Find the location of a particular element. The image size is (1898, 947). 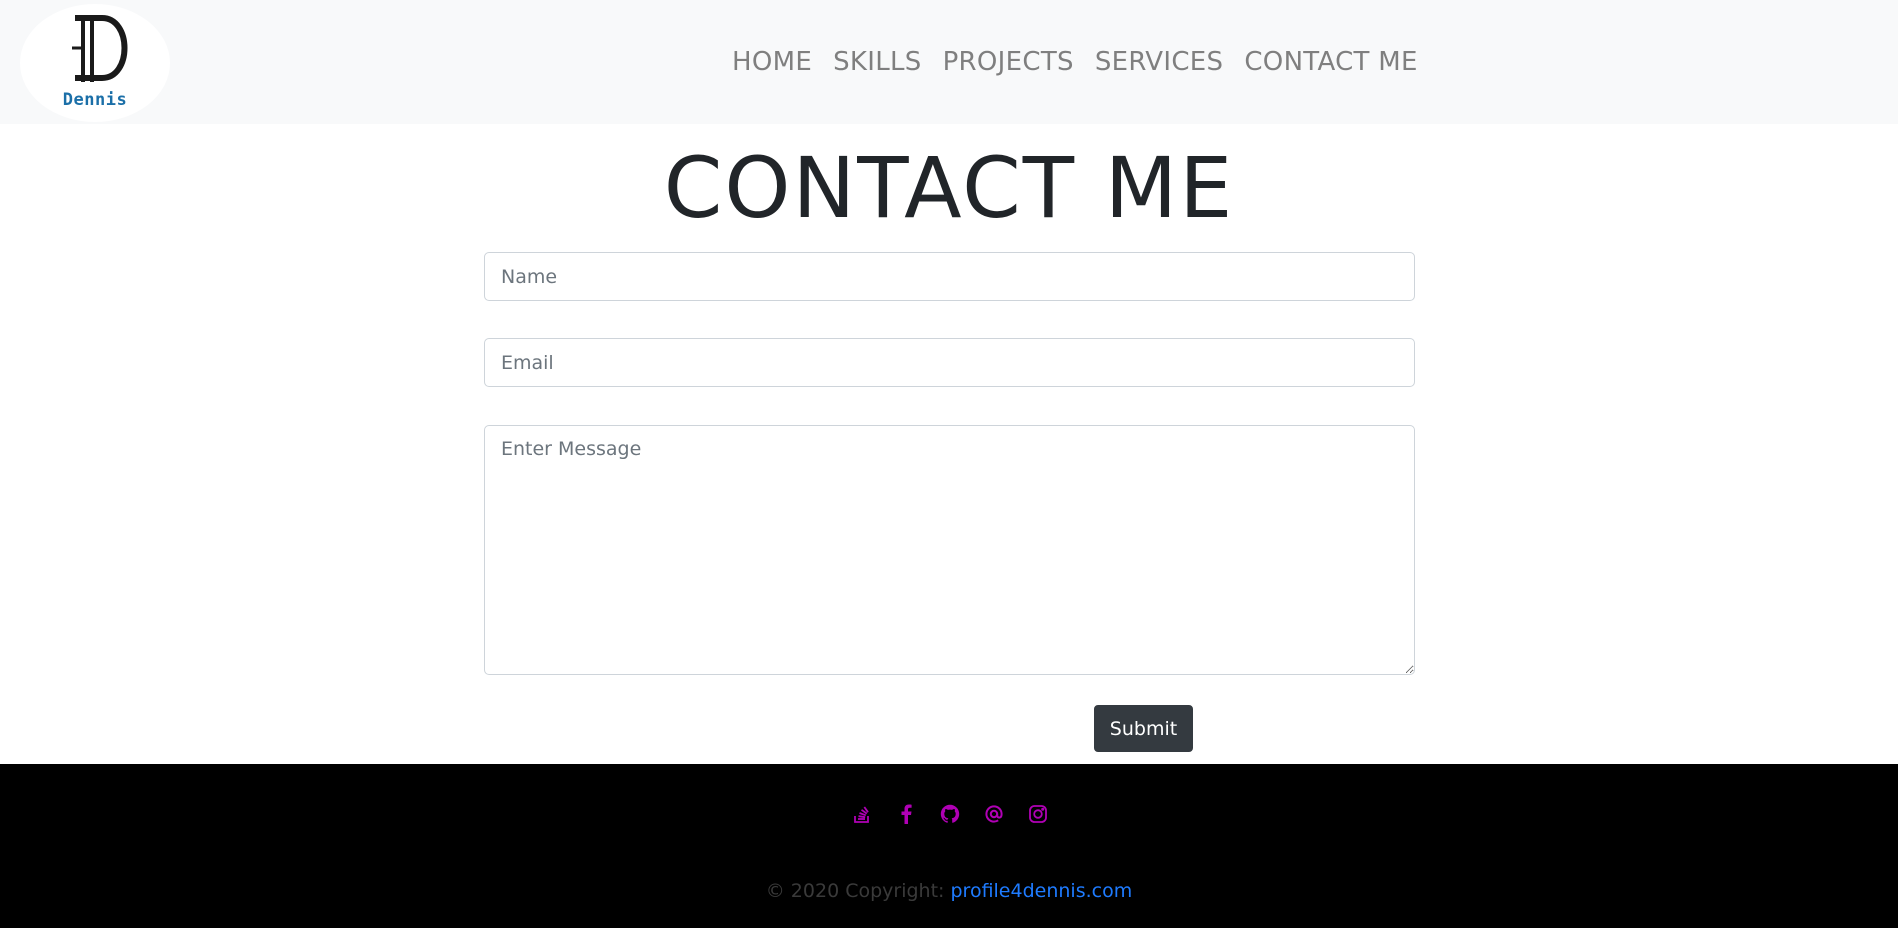

social-links is located at coordinates (950, 814).